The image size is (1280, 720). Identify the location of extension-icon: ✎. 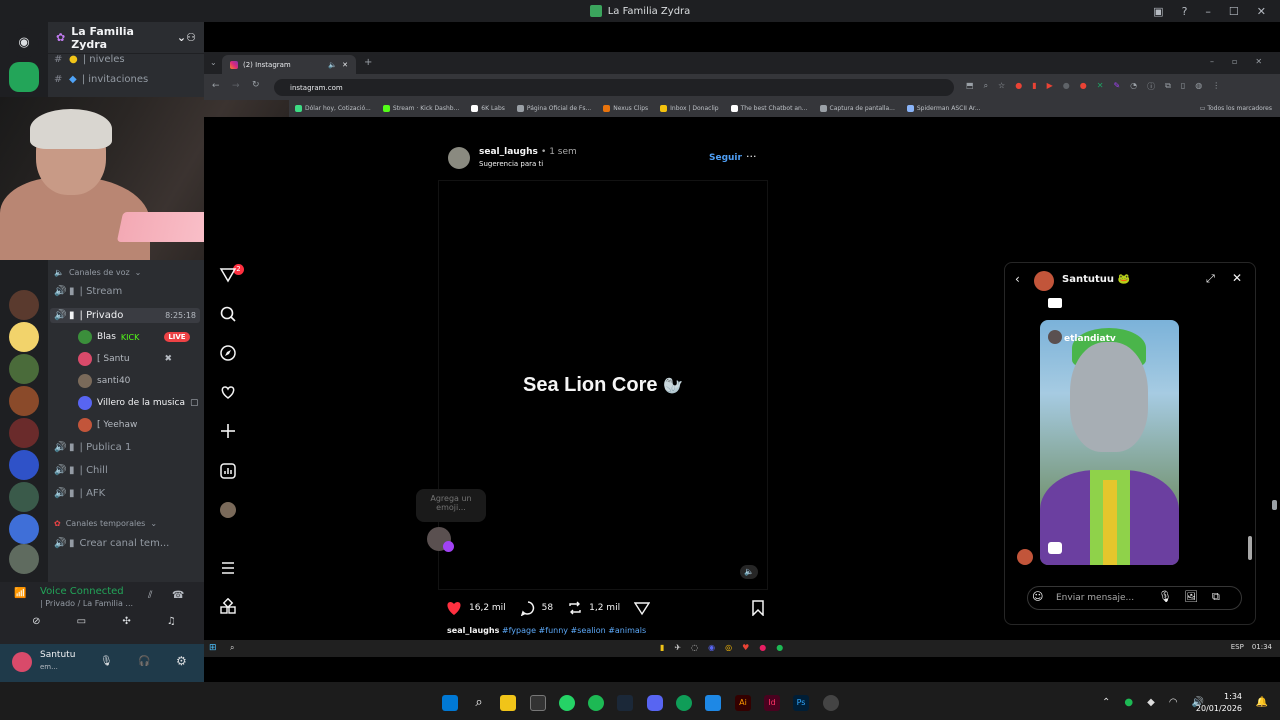
(1116, 86).